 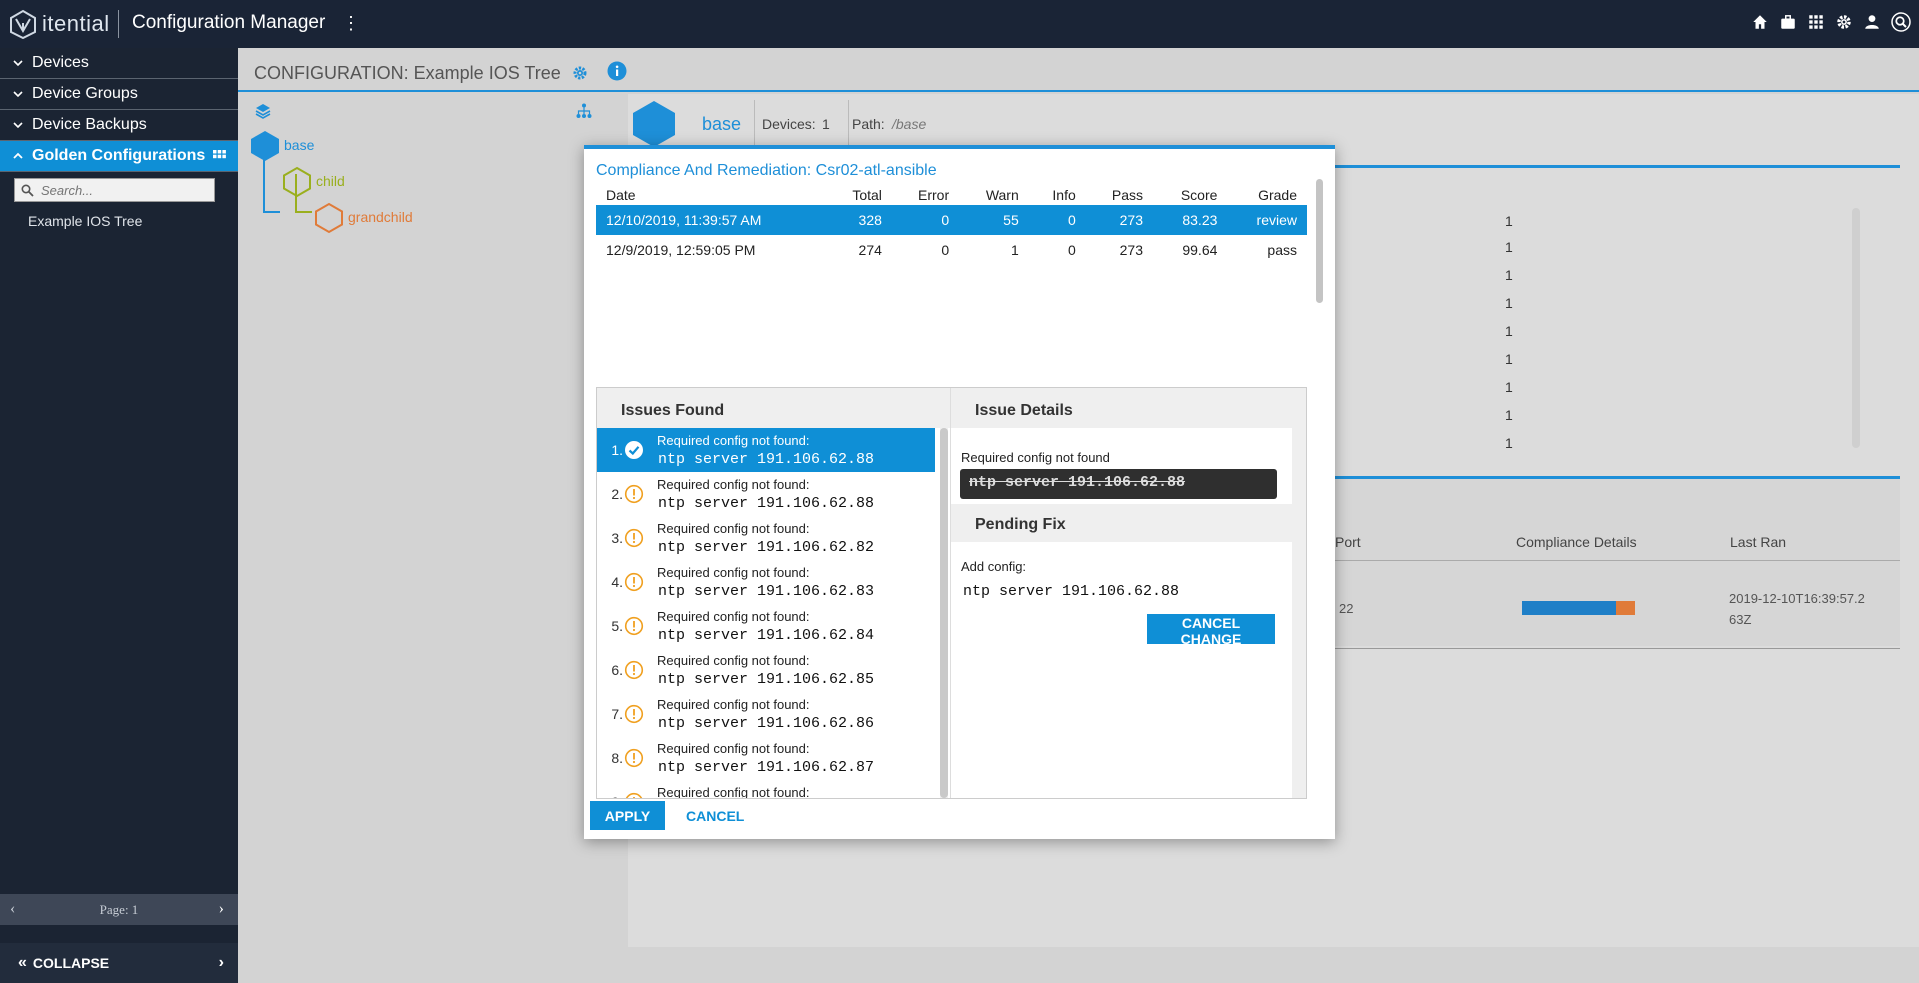 What do you see at coordinates (1282, 250) in the screenshot?
I see `report-grade: pass` at bounding box center [1282, 250].